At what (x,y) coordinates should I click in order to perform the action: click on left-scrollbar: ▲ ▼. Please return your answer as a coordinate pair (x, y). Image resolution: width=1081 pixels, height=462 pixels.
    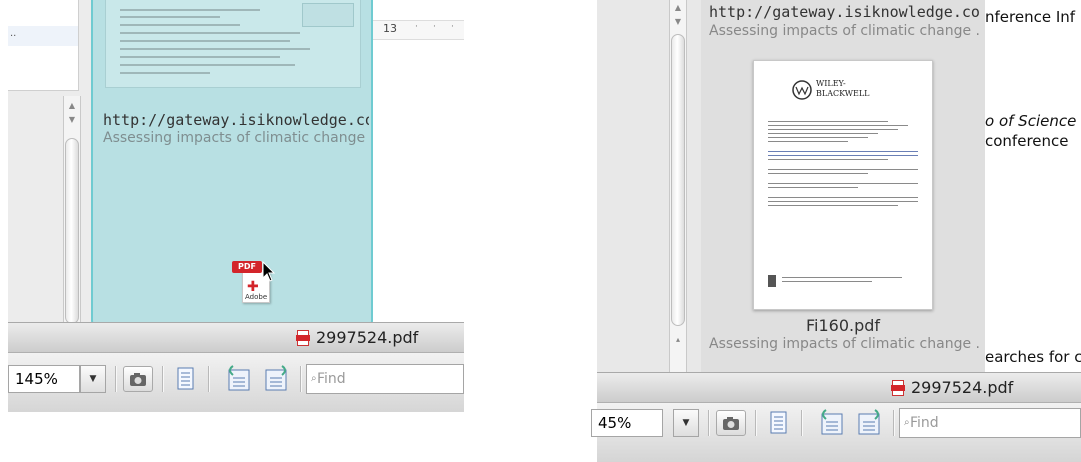
    Looking at the image, I should click on (72, 210).